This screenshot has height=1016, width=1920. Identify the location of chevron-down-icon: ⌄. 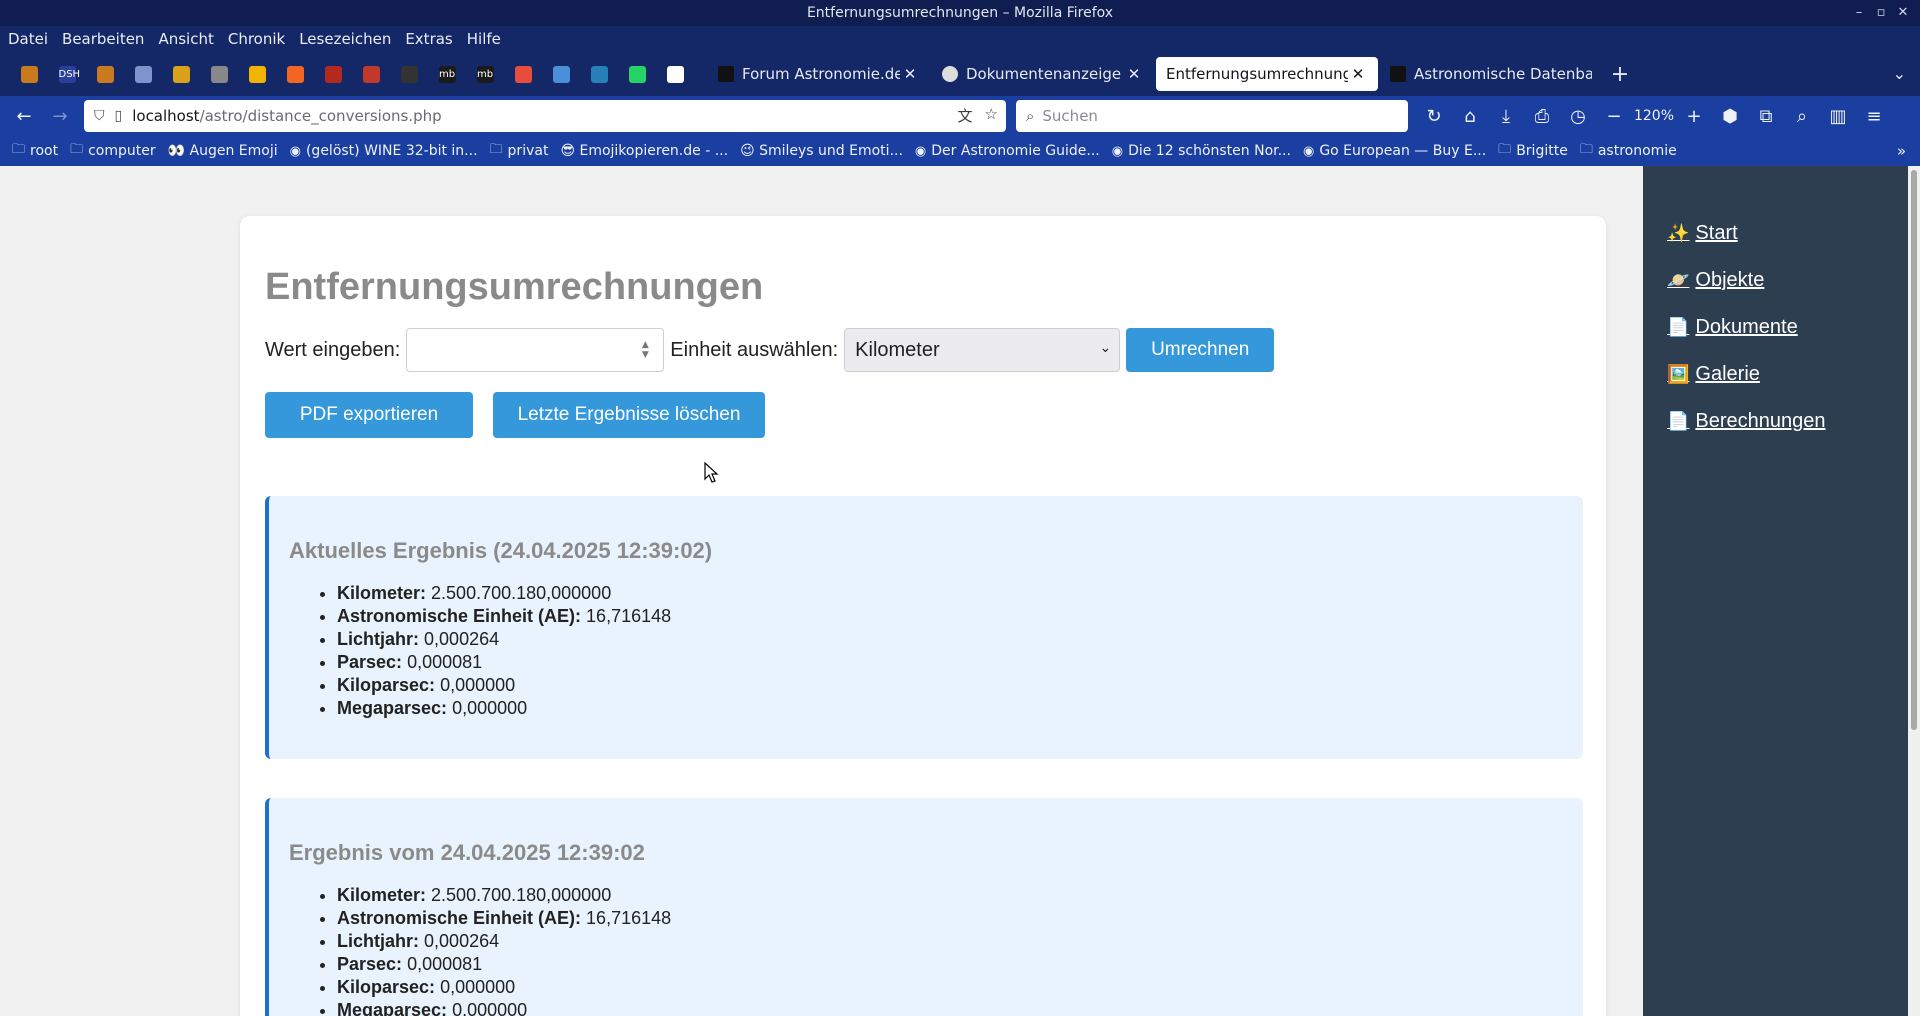
(1899, 73).